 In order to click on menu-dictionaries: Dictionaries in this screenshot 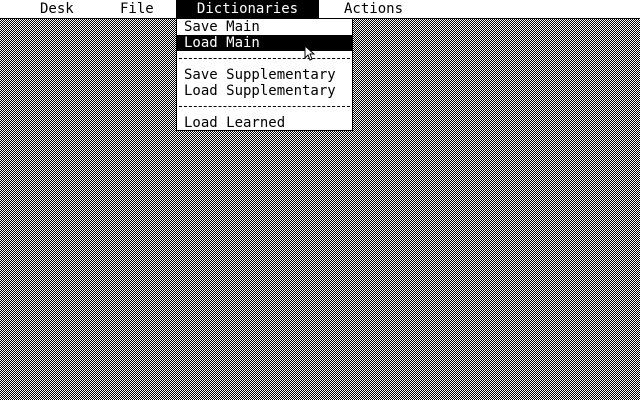, I will do `click(247, 9)`.